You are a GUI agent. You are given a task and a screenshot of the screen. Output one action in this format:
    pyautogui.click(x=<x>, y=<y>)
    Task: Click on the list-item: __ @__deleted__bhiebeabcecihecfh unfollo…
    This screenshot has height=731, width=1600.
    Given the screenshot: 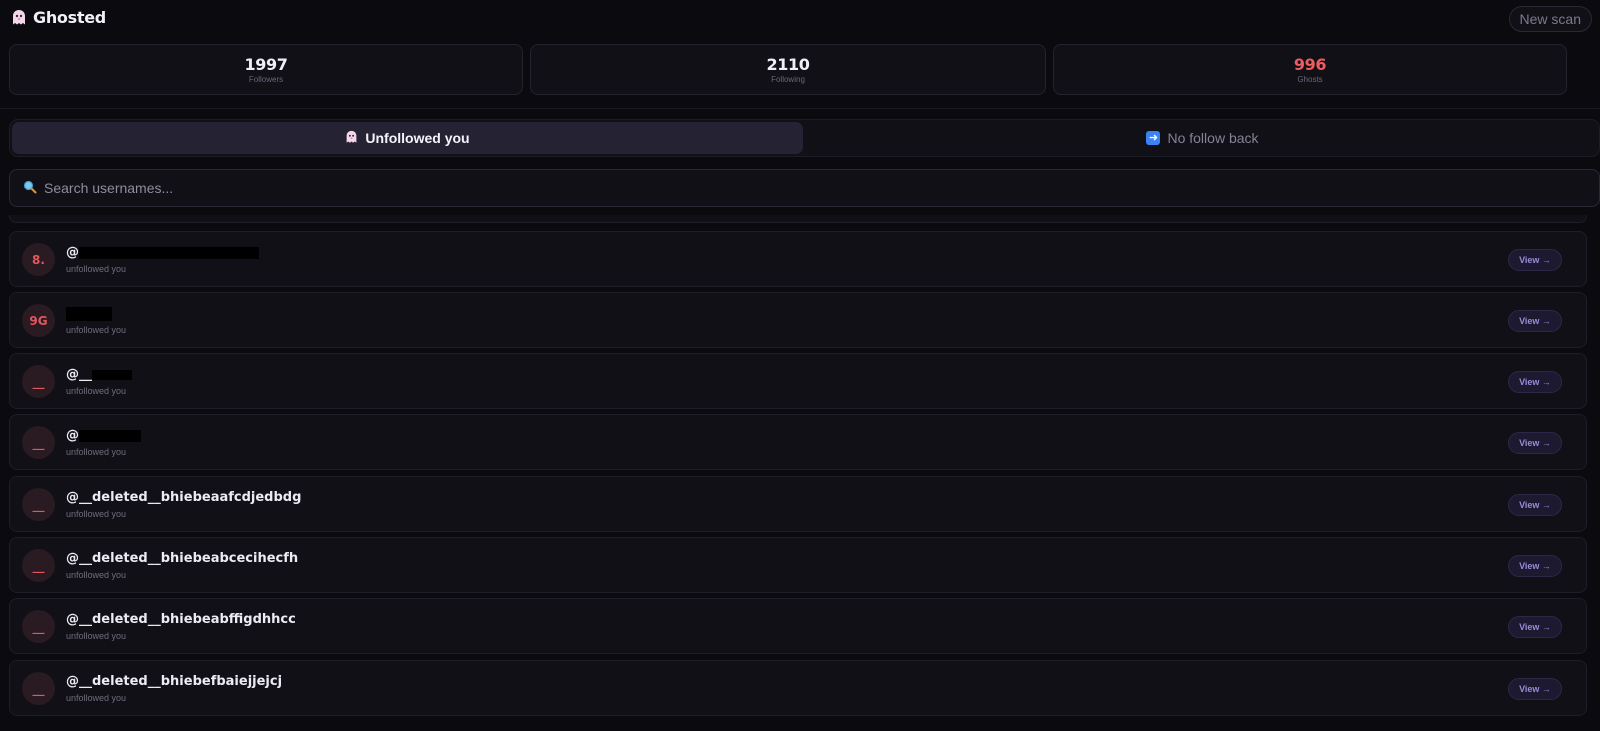 What is the action you would take?
    pyautogui.click(x=798, y=565)
    